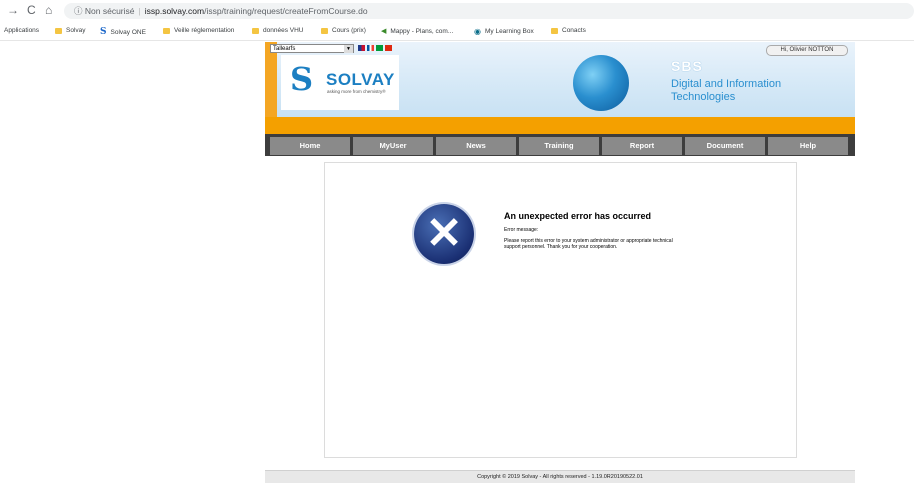 This screenshot has width=914, height=483. Describe the element at coordinates (310, 146) in the screenshot. I see `menu-home: Home` at that location.